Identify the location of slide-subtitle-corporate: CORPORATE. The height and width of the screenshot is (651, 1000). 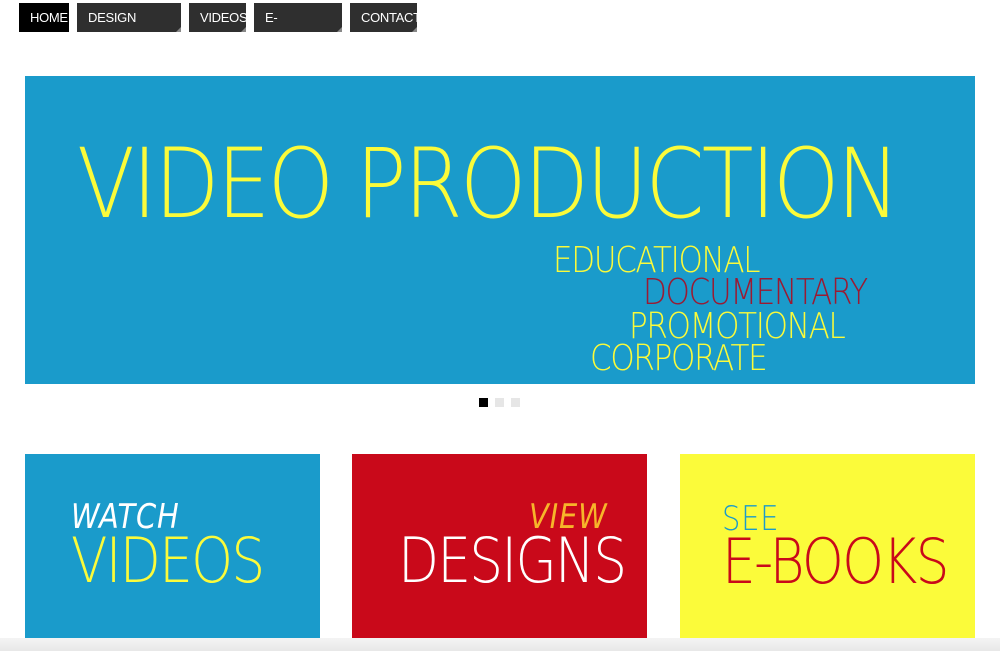
(679, 358).